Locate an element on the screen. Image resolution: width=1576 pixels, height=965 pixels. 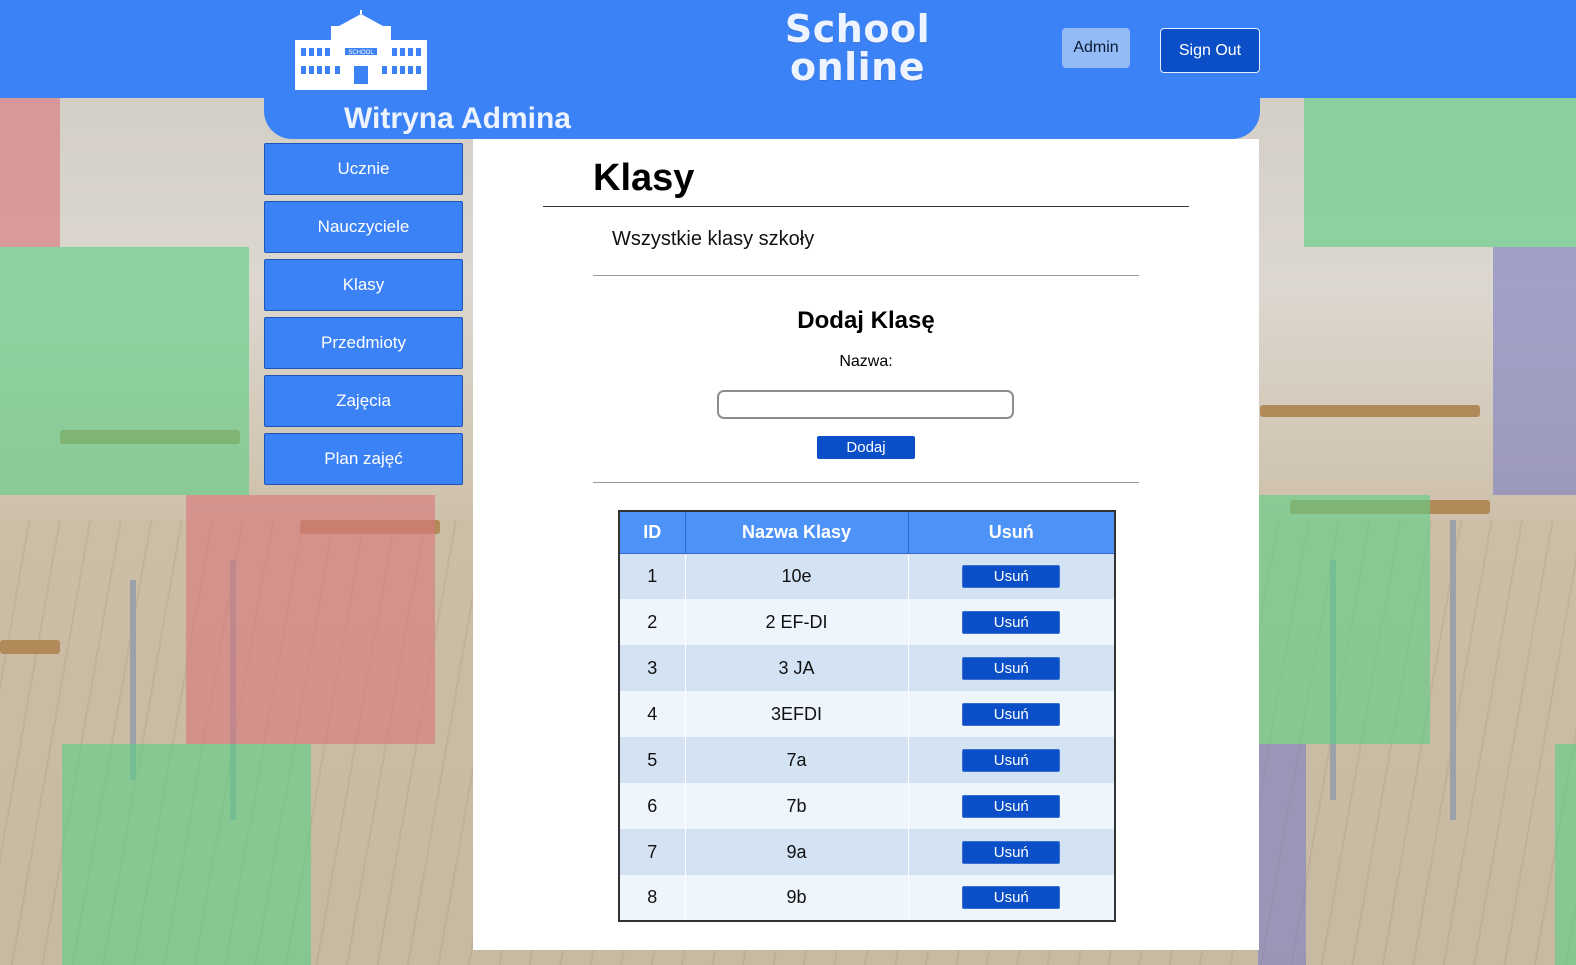
brand-logo-text: School online is located at coordinates (857, 48).